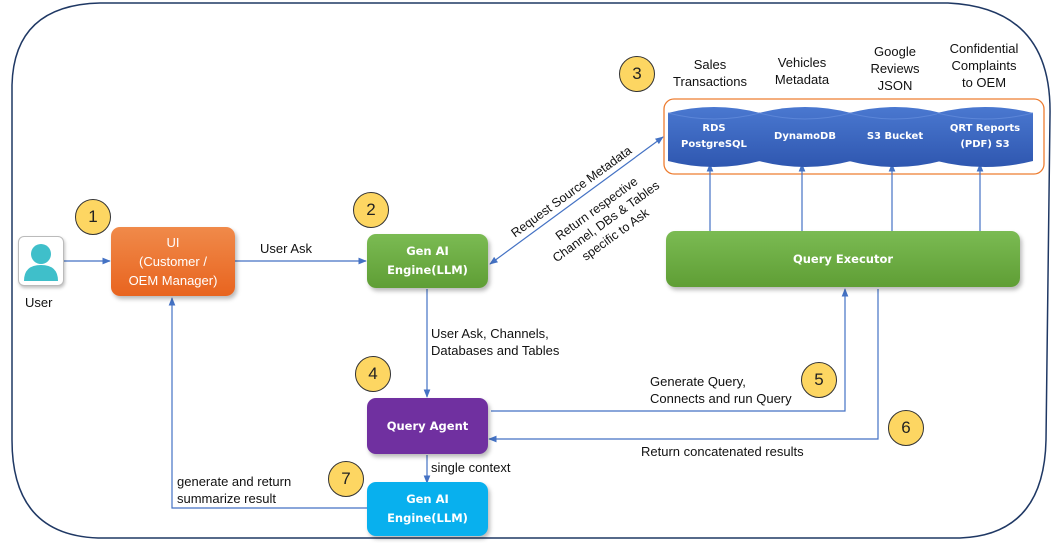 Image resolution: width=1060 pixels, height=543 pixels. Describe the element at coordinates (286, 248) in the screenshot. I see `edge-label-user-ask: User Ask` at that location.